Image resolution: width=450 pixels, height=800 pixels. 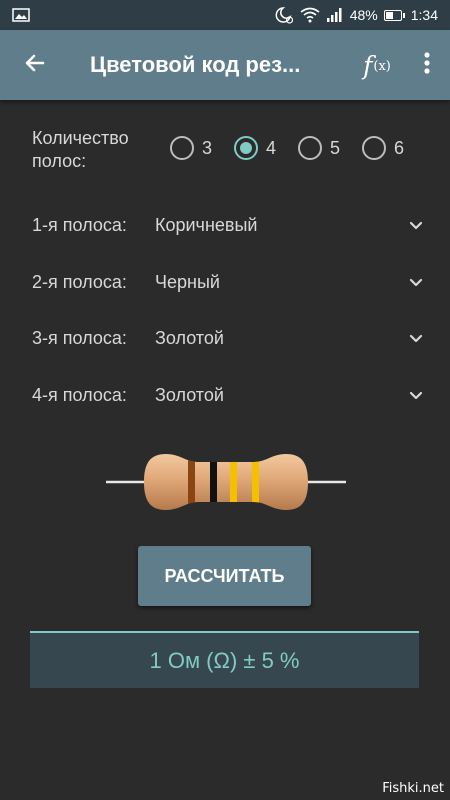 I want to click on band-1-select: 1-я полоса: Коричневый, so click(x=229, y=225).